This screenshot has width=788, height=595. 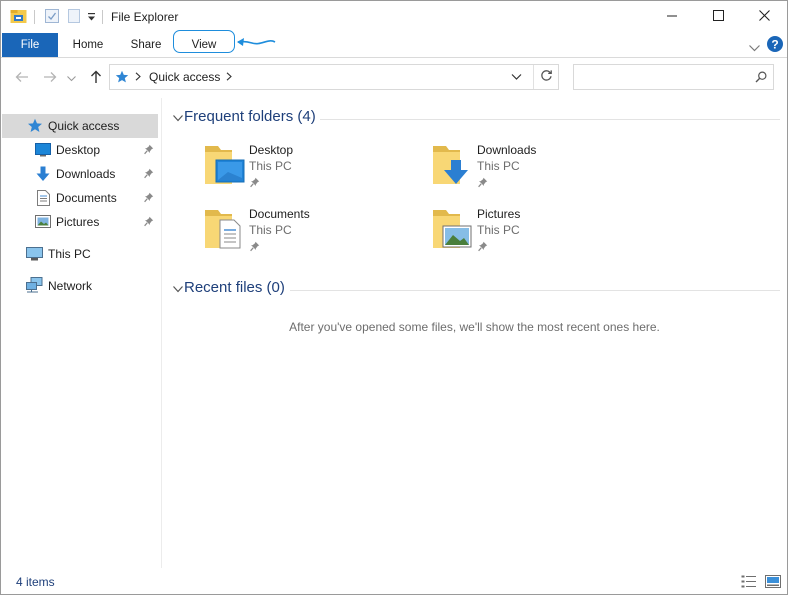 I want to click on sidebar-item-this-pc: This PC, so click(x=80, y=254).